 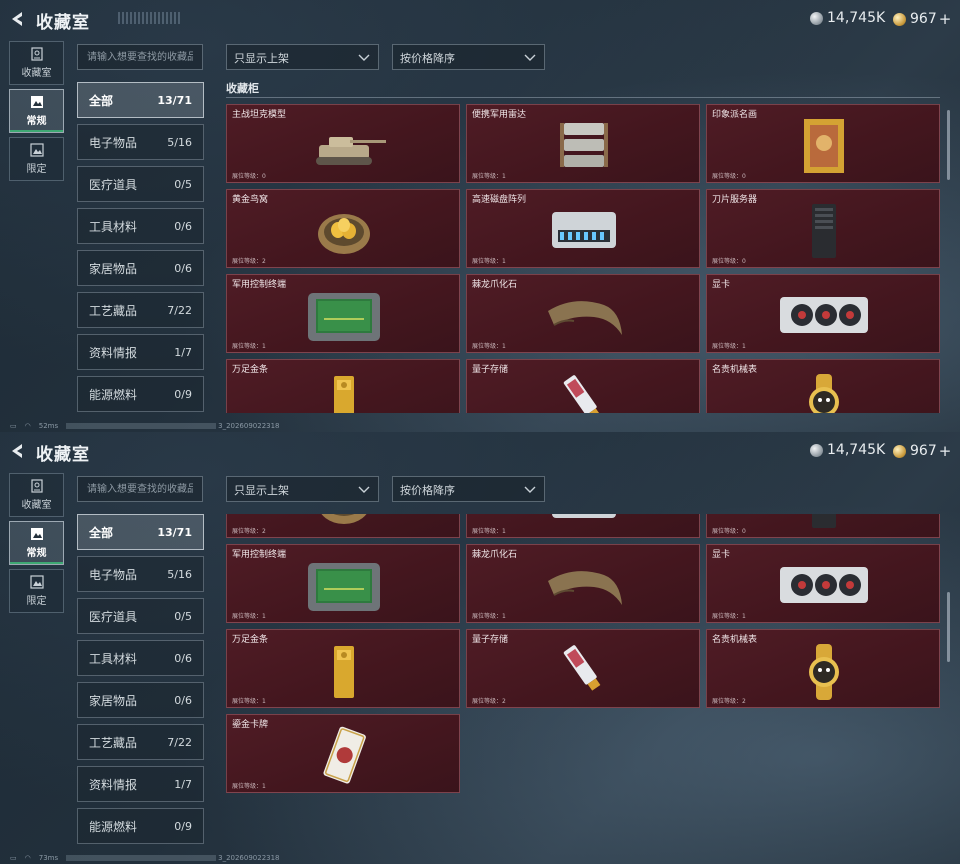 What do you see at coordinates (48, 858) in the screenshot?
I see `ping-text: 73ms` at bounding box center [48, 858].